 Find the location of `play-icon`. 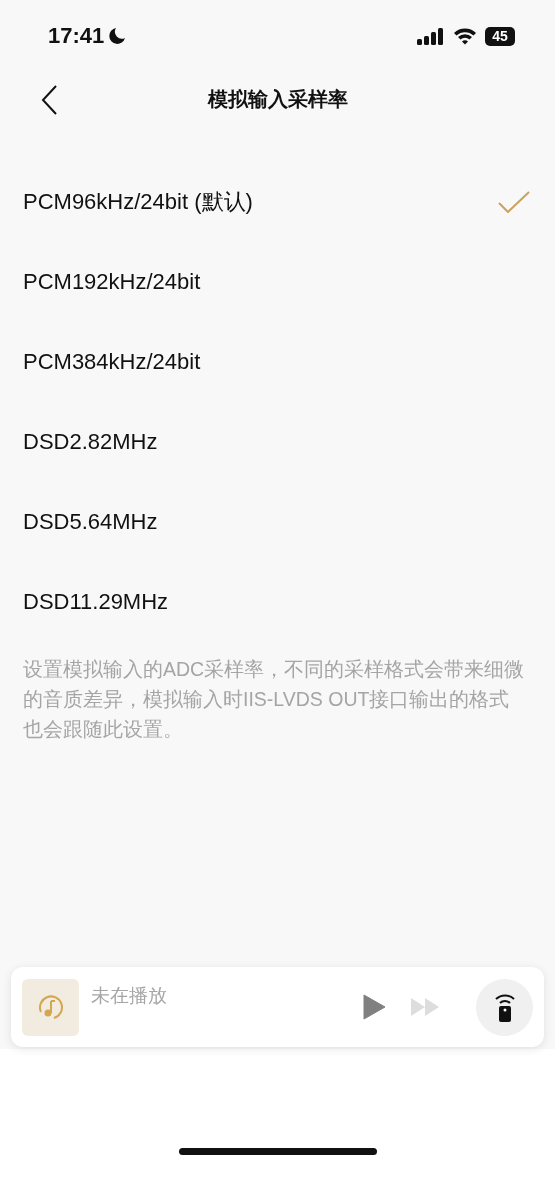

play-icon is located at coordinates (374, 1007).